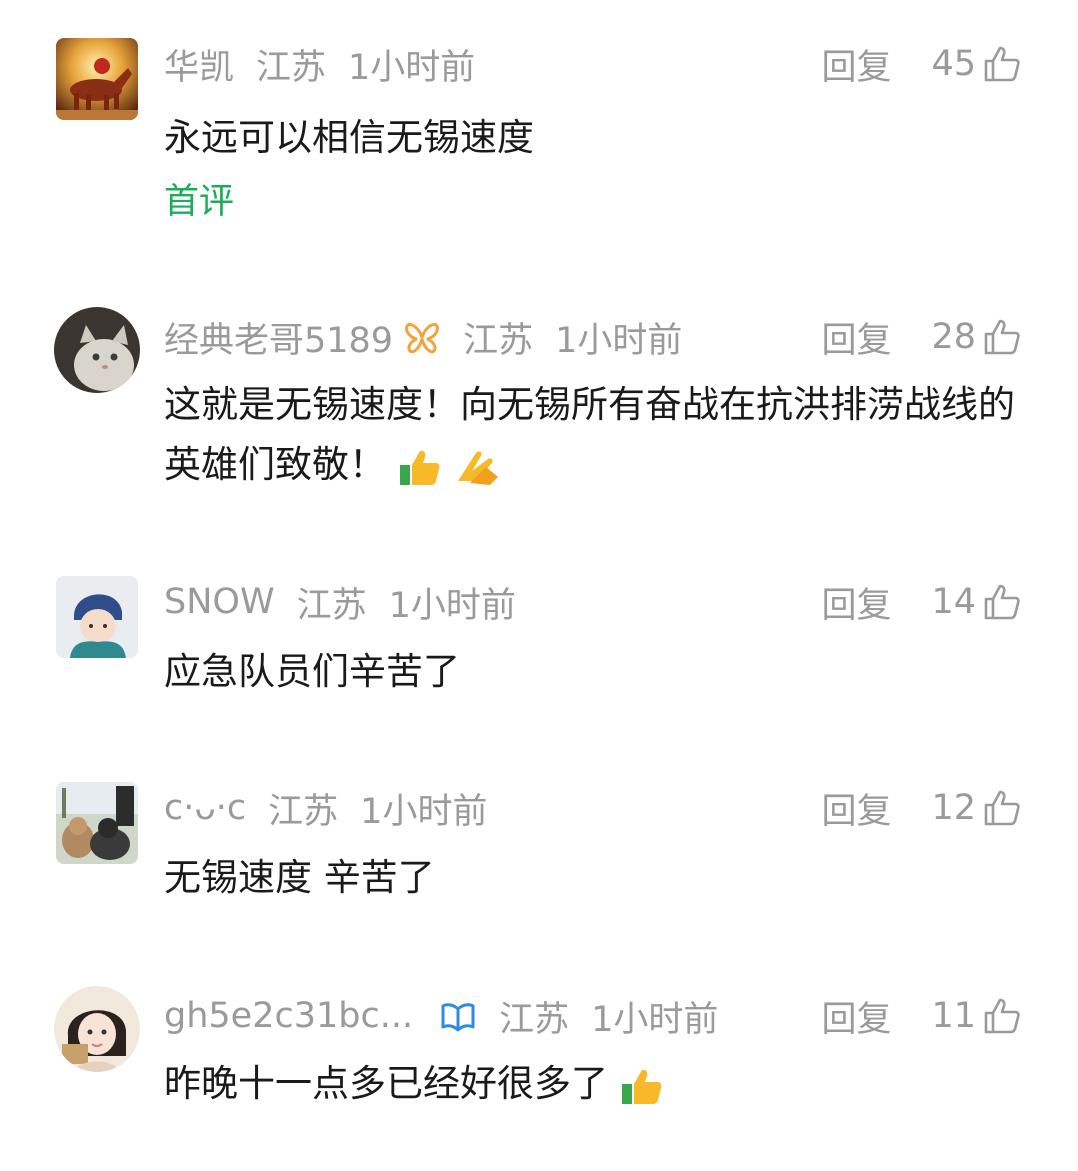 Image resolution: width=1078 pixels, height=1171 pixels. Describe the element at coordinates (921, 809) in the screenshot. I see `comment-actions: 回复 12` at that location.